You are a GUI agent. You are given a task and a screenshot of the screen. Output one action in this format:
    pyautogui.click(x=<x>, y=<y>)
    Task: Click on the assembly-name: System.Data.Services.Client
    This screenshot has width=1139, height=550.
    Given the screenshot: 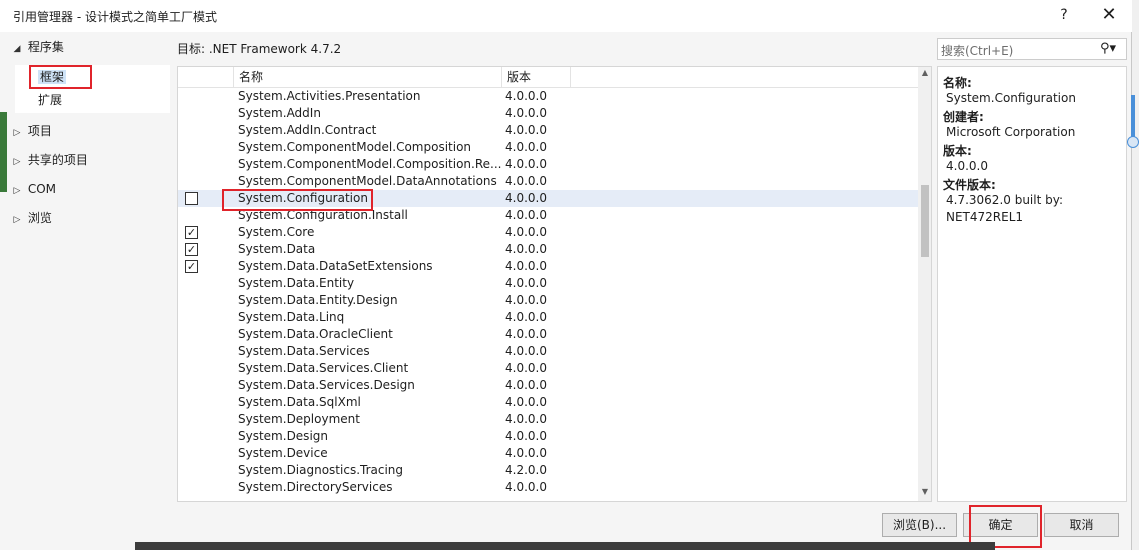 What is the action you would take?
    pyautogui.click(x=323, y=368)
    